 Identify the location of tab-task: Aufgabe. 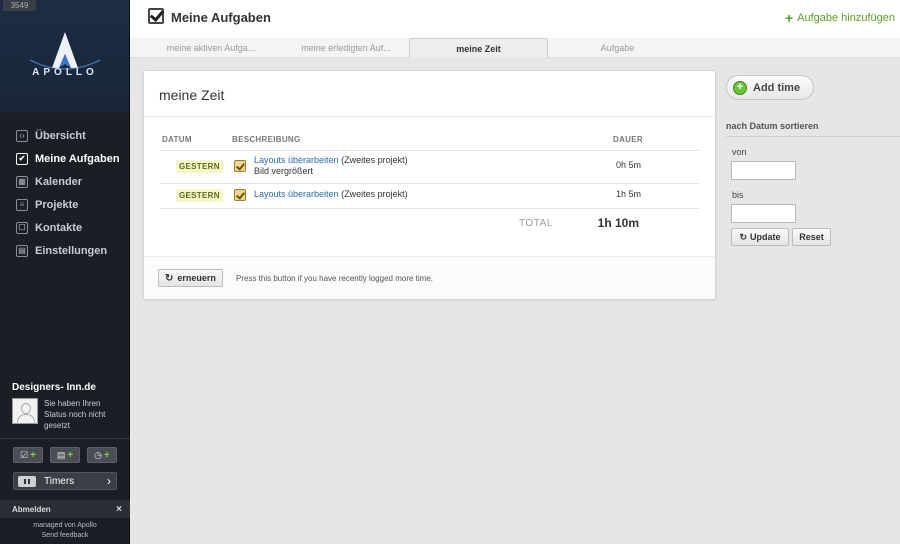
(617, 48).